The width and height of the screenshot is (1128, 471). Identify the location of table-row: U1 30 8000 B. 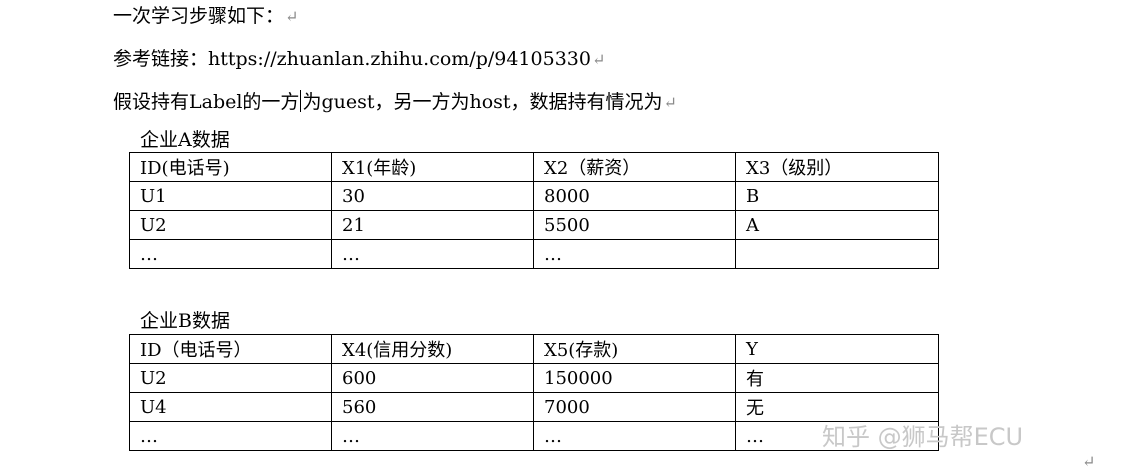
(534, 196).